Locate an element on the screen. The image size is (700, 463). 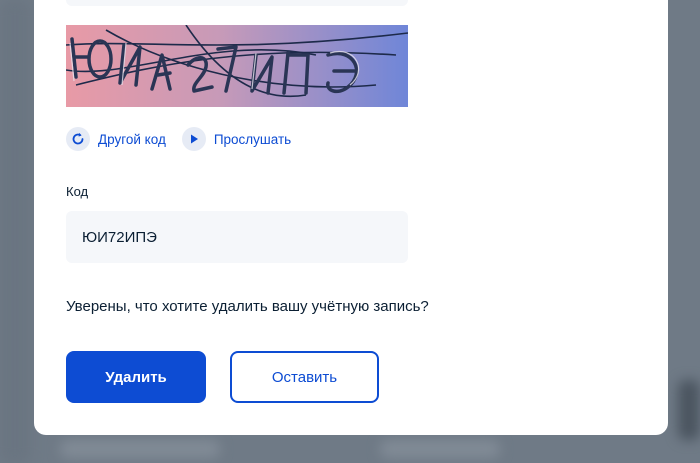
keep-button: Оставить is located at coordinates (304, 377).